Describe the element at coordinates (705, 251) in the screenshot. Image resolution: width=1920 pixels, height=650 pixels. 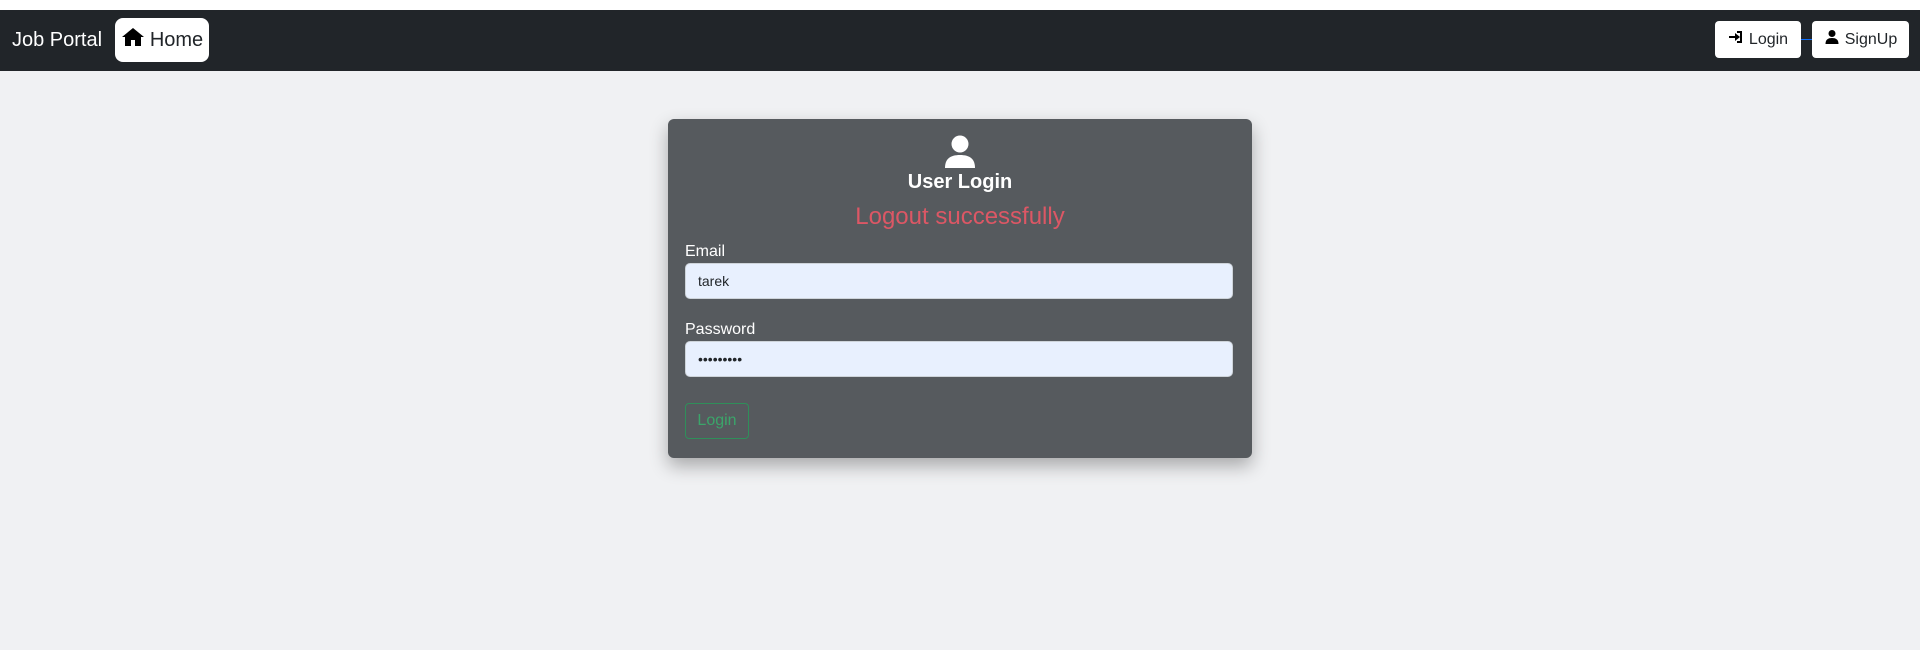
I see `email-label: Email` at that location.